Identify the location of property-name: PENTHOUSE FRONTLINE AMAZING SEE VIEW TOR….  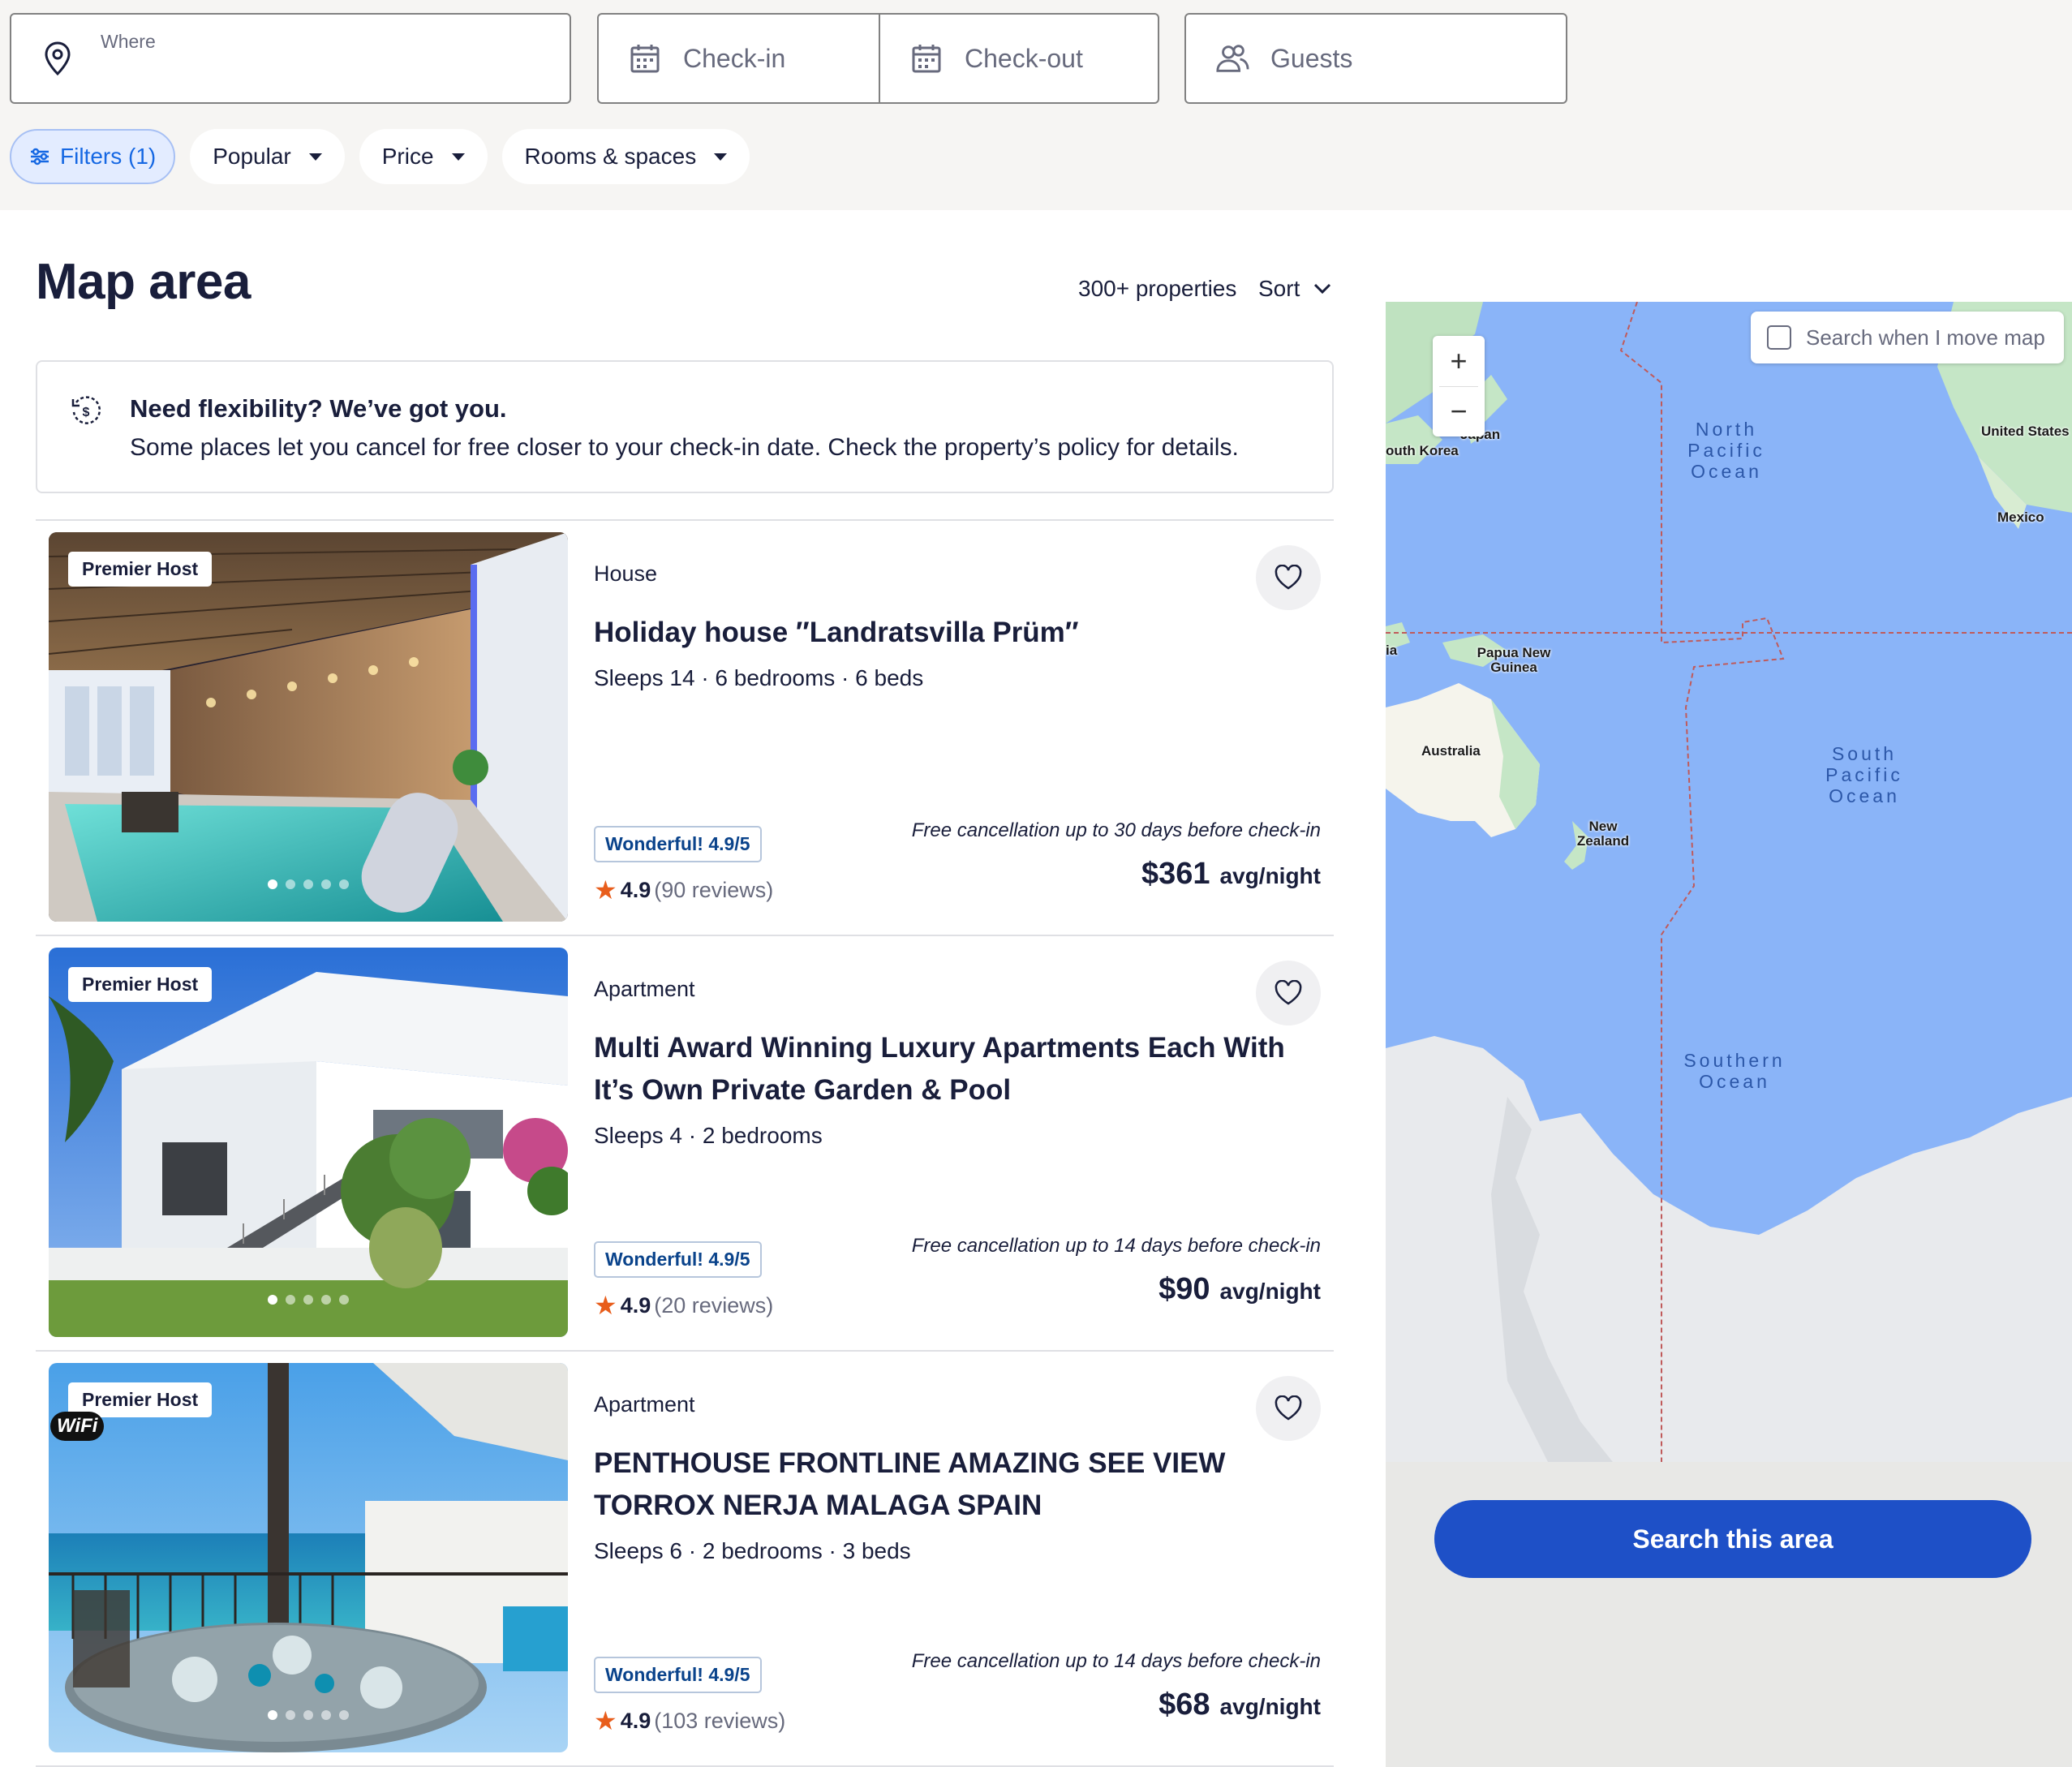
(951, 1484).